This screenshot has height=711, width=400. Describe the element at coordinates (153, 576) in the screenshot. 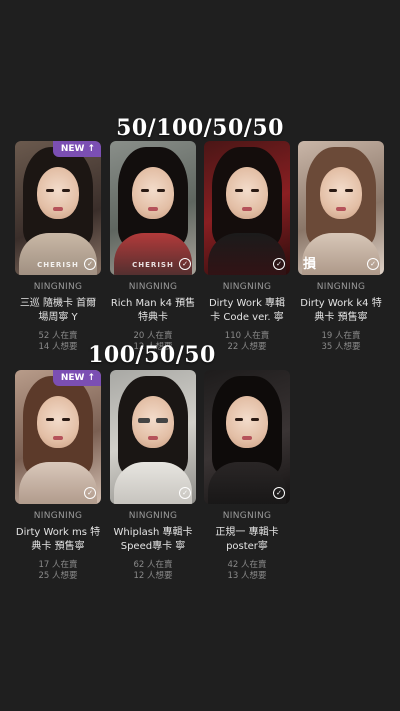

I see `card-wanting-count: 12 人想要` at that location.